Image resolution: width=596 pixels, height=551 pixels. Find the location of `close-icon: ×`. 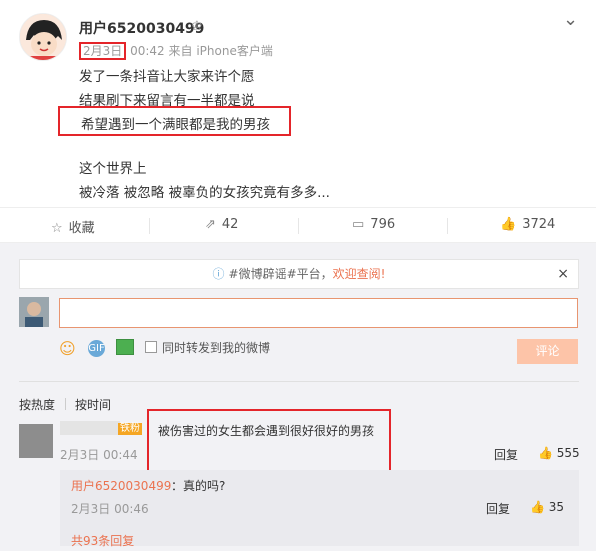

close-icon: × is located at coordinates (563, 274).